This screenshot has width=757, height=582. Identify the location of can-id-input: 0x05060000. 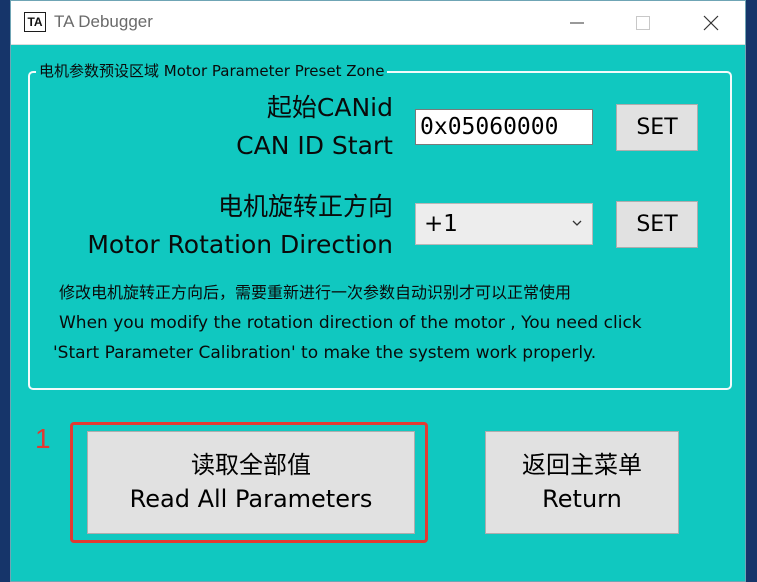
(504, 127).